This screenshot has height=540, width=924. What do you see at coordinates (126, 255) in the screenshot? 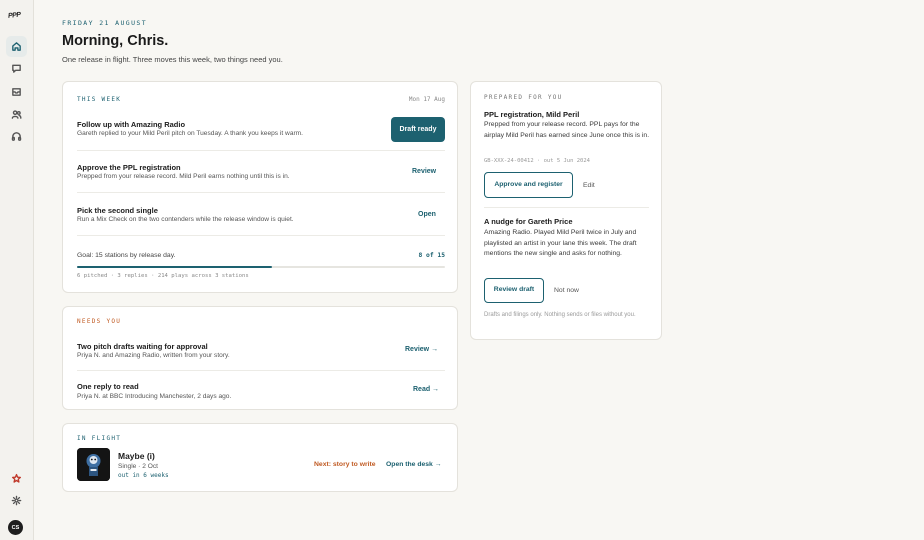
I see `goal-text: Goal: 15 stations by release day.` at bounding box center [126, 255].